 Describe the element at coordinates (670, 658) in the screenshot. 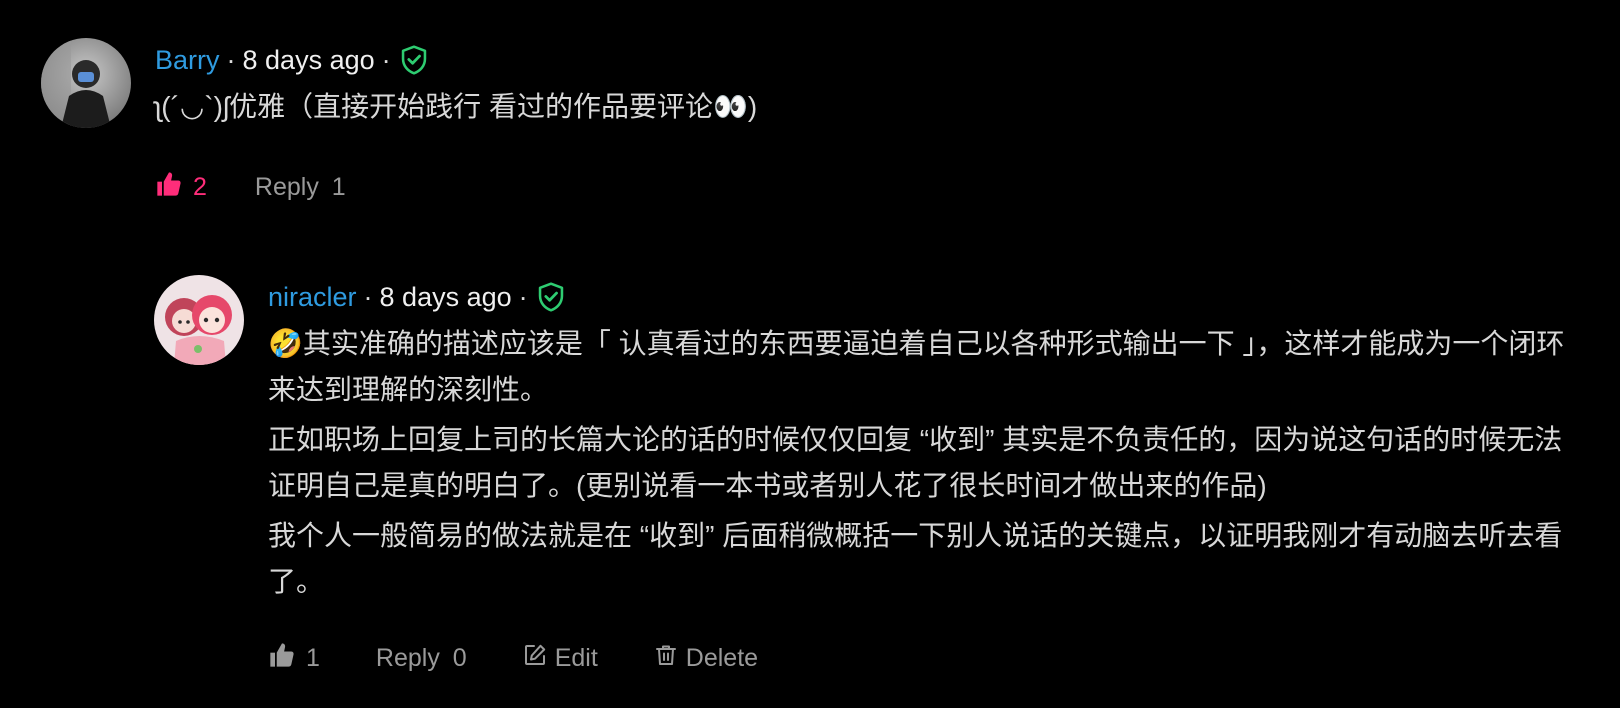

I see `trash-icon` at that location.